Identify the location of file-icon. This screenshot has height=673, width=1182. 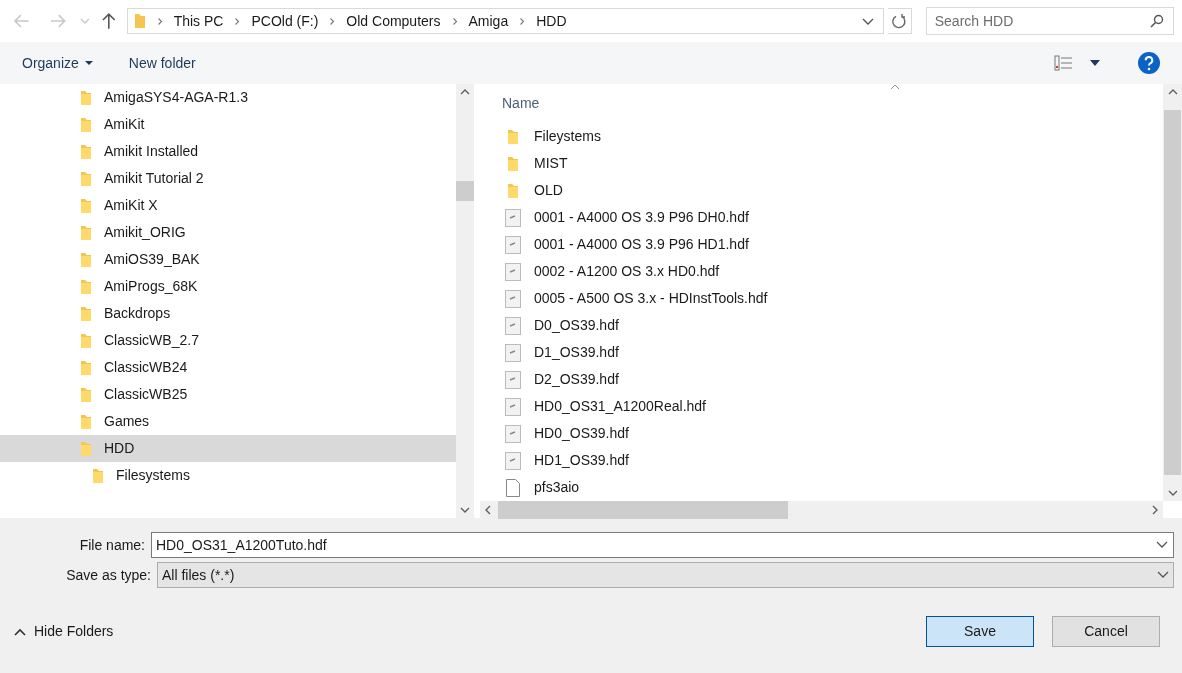
(513, 487).